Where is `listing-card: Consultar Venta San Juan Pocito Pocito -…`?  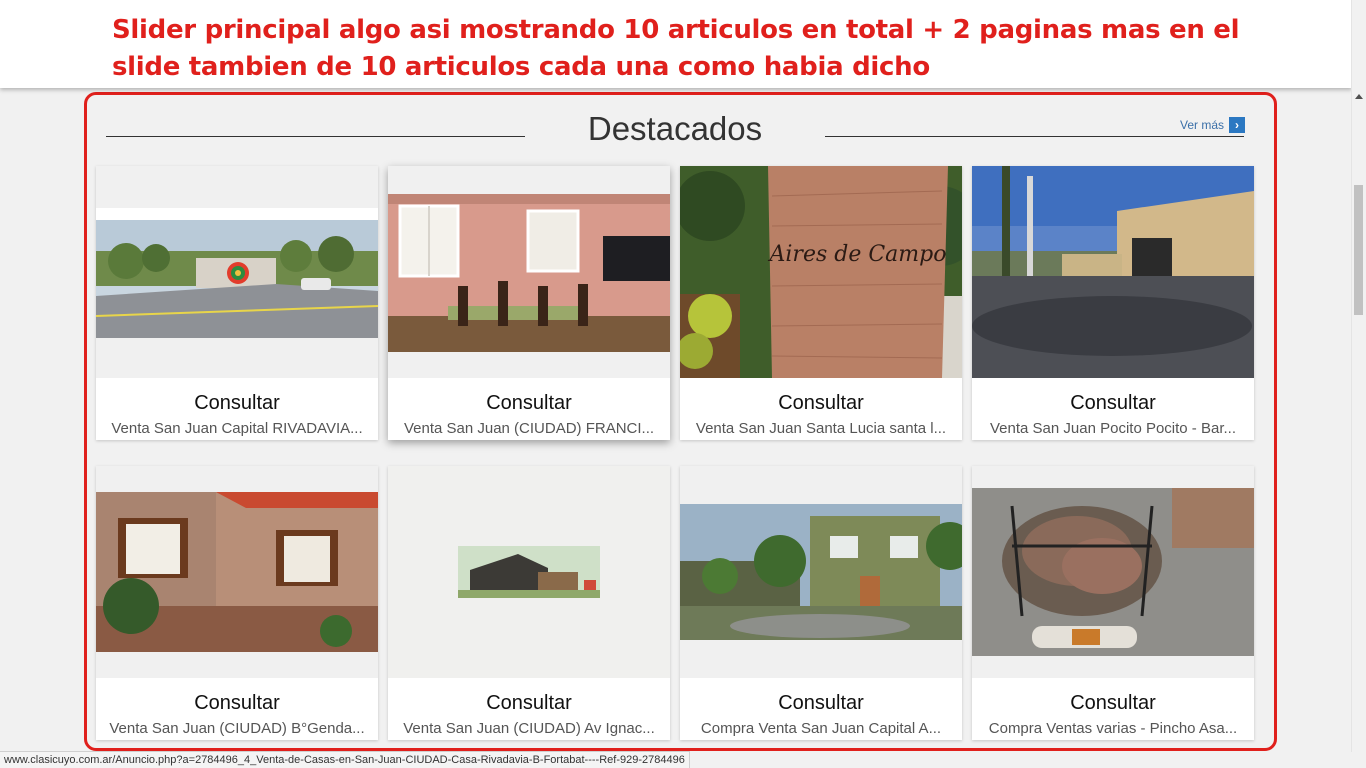 listing-card: Consultar Venta San Juan Pocito Pocito -… is located at coordinates (1113, 303).